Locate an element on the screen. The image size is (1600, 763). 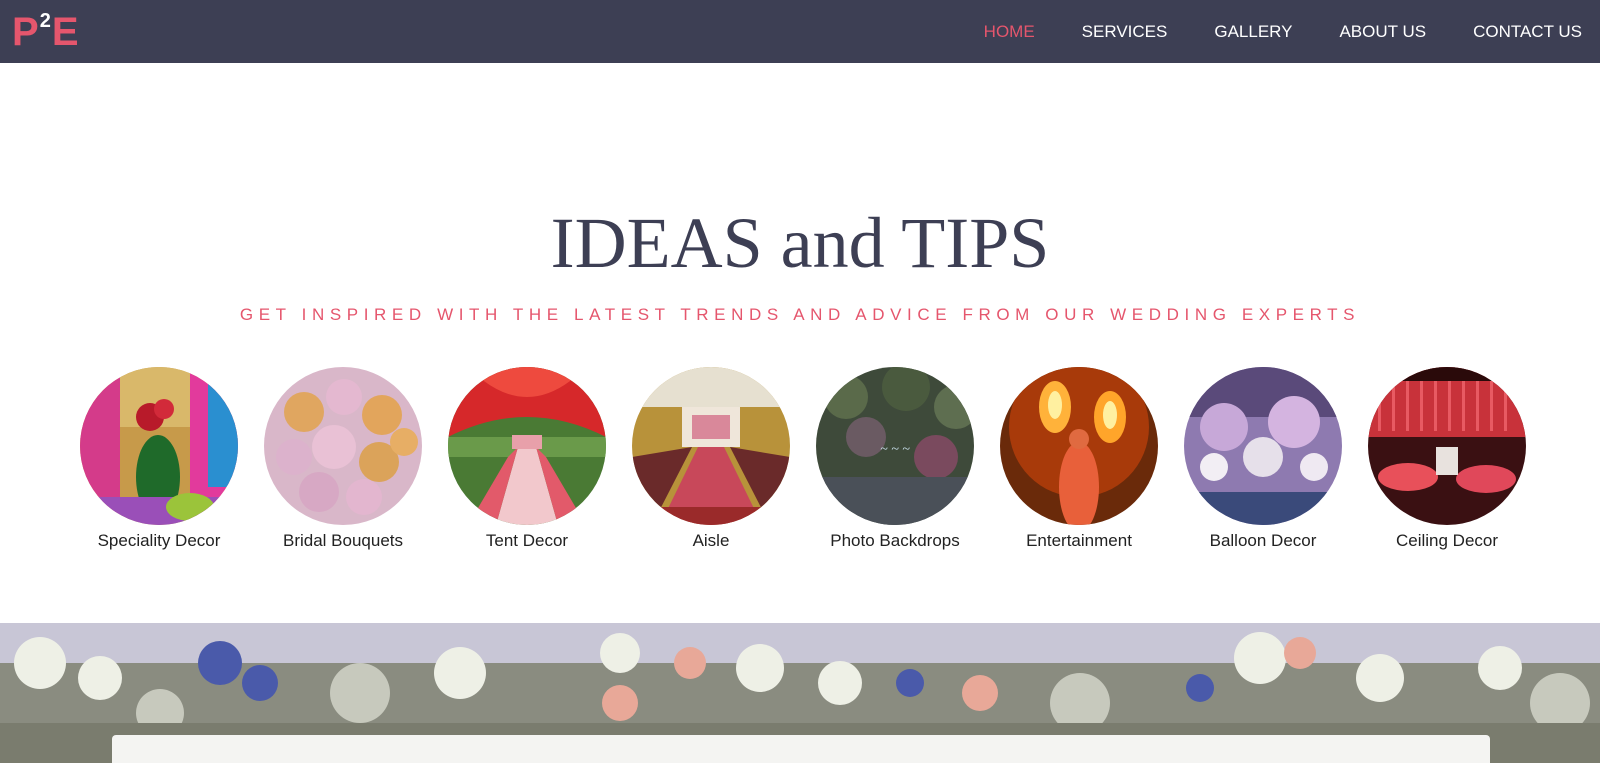
nav-home: HOME is located at coordinates (1009, 32).